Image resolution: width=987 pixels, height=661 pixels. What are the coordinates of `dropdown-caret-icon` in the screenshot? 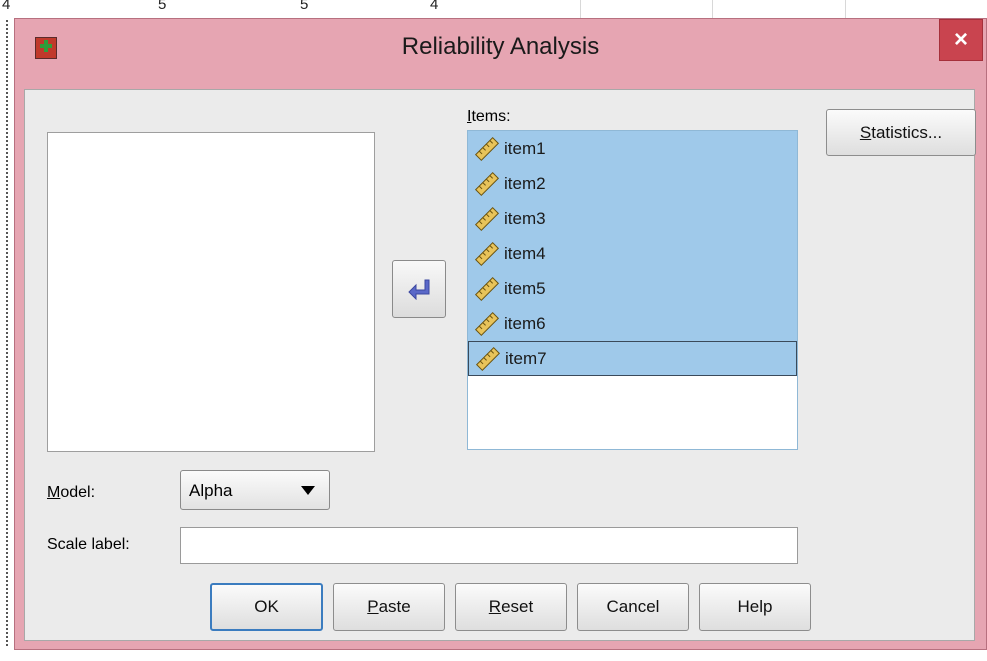 It's located at (308, 490).